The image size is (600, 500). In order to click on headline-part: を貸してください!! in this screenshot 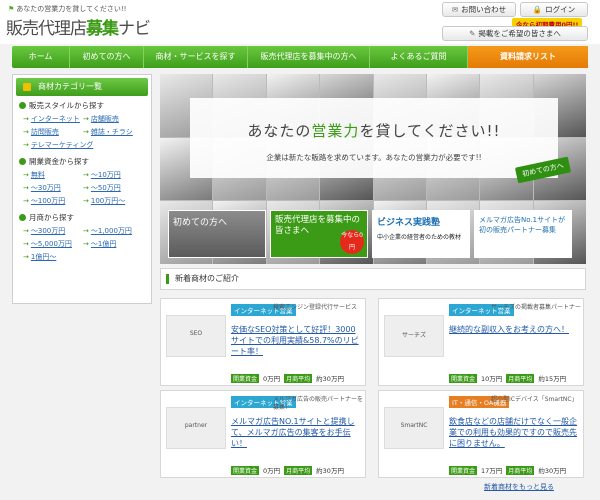, I will do `click(430, 131)`.